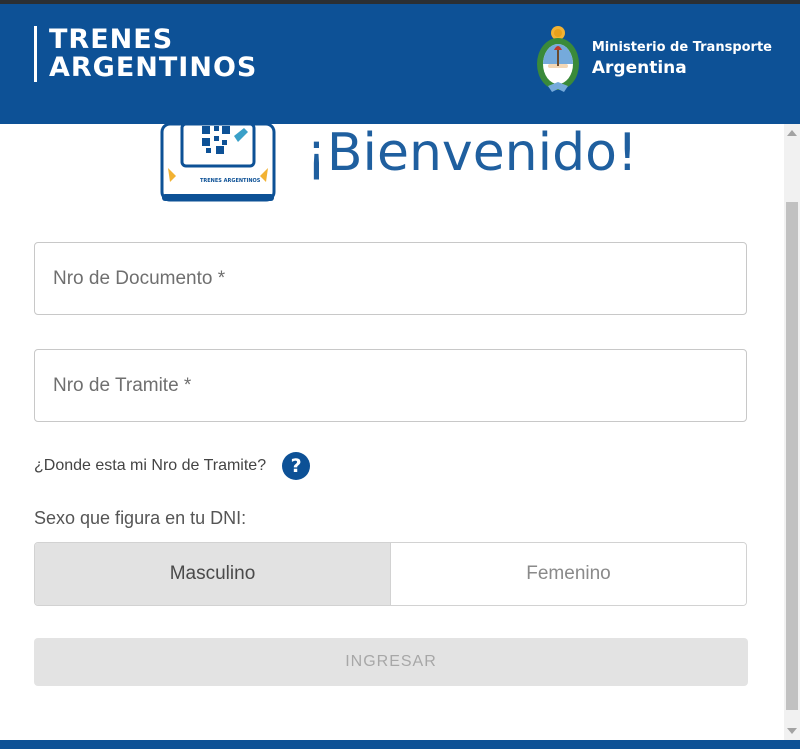 Image resolution: width=800 pixels, height=749 pixels. What do you see at coordinates (150, 466) in the screenshot?
I see `tramite-help-link: ¿Donde esta mi Nro de Tramite?` at bounding box center [150, 466].